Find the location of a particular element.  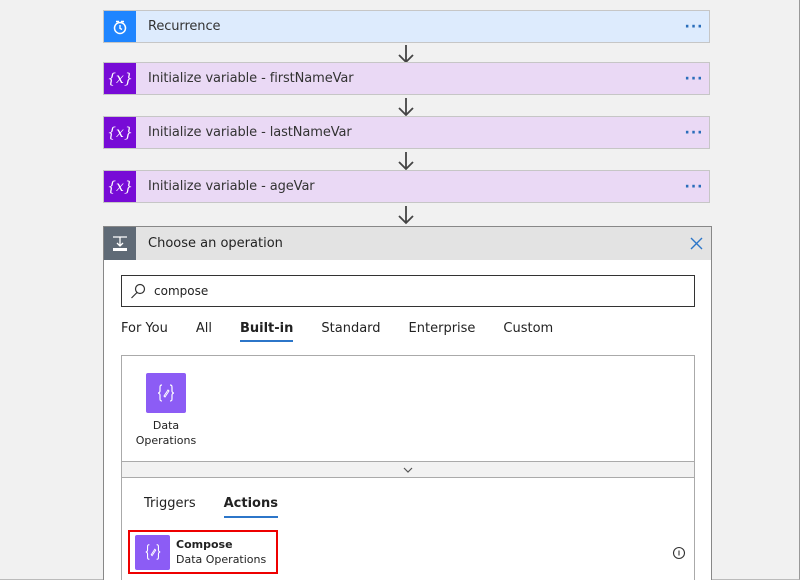

step-label: Initialize variable - lastNameVar is located at coordinates (250, 132).